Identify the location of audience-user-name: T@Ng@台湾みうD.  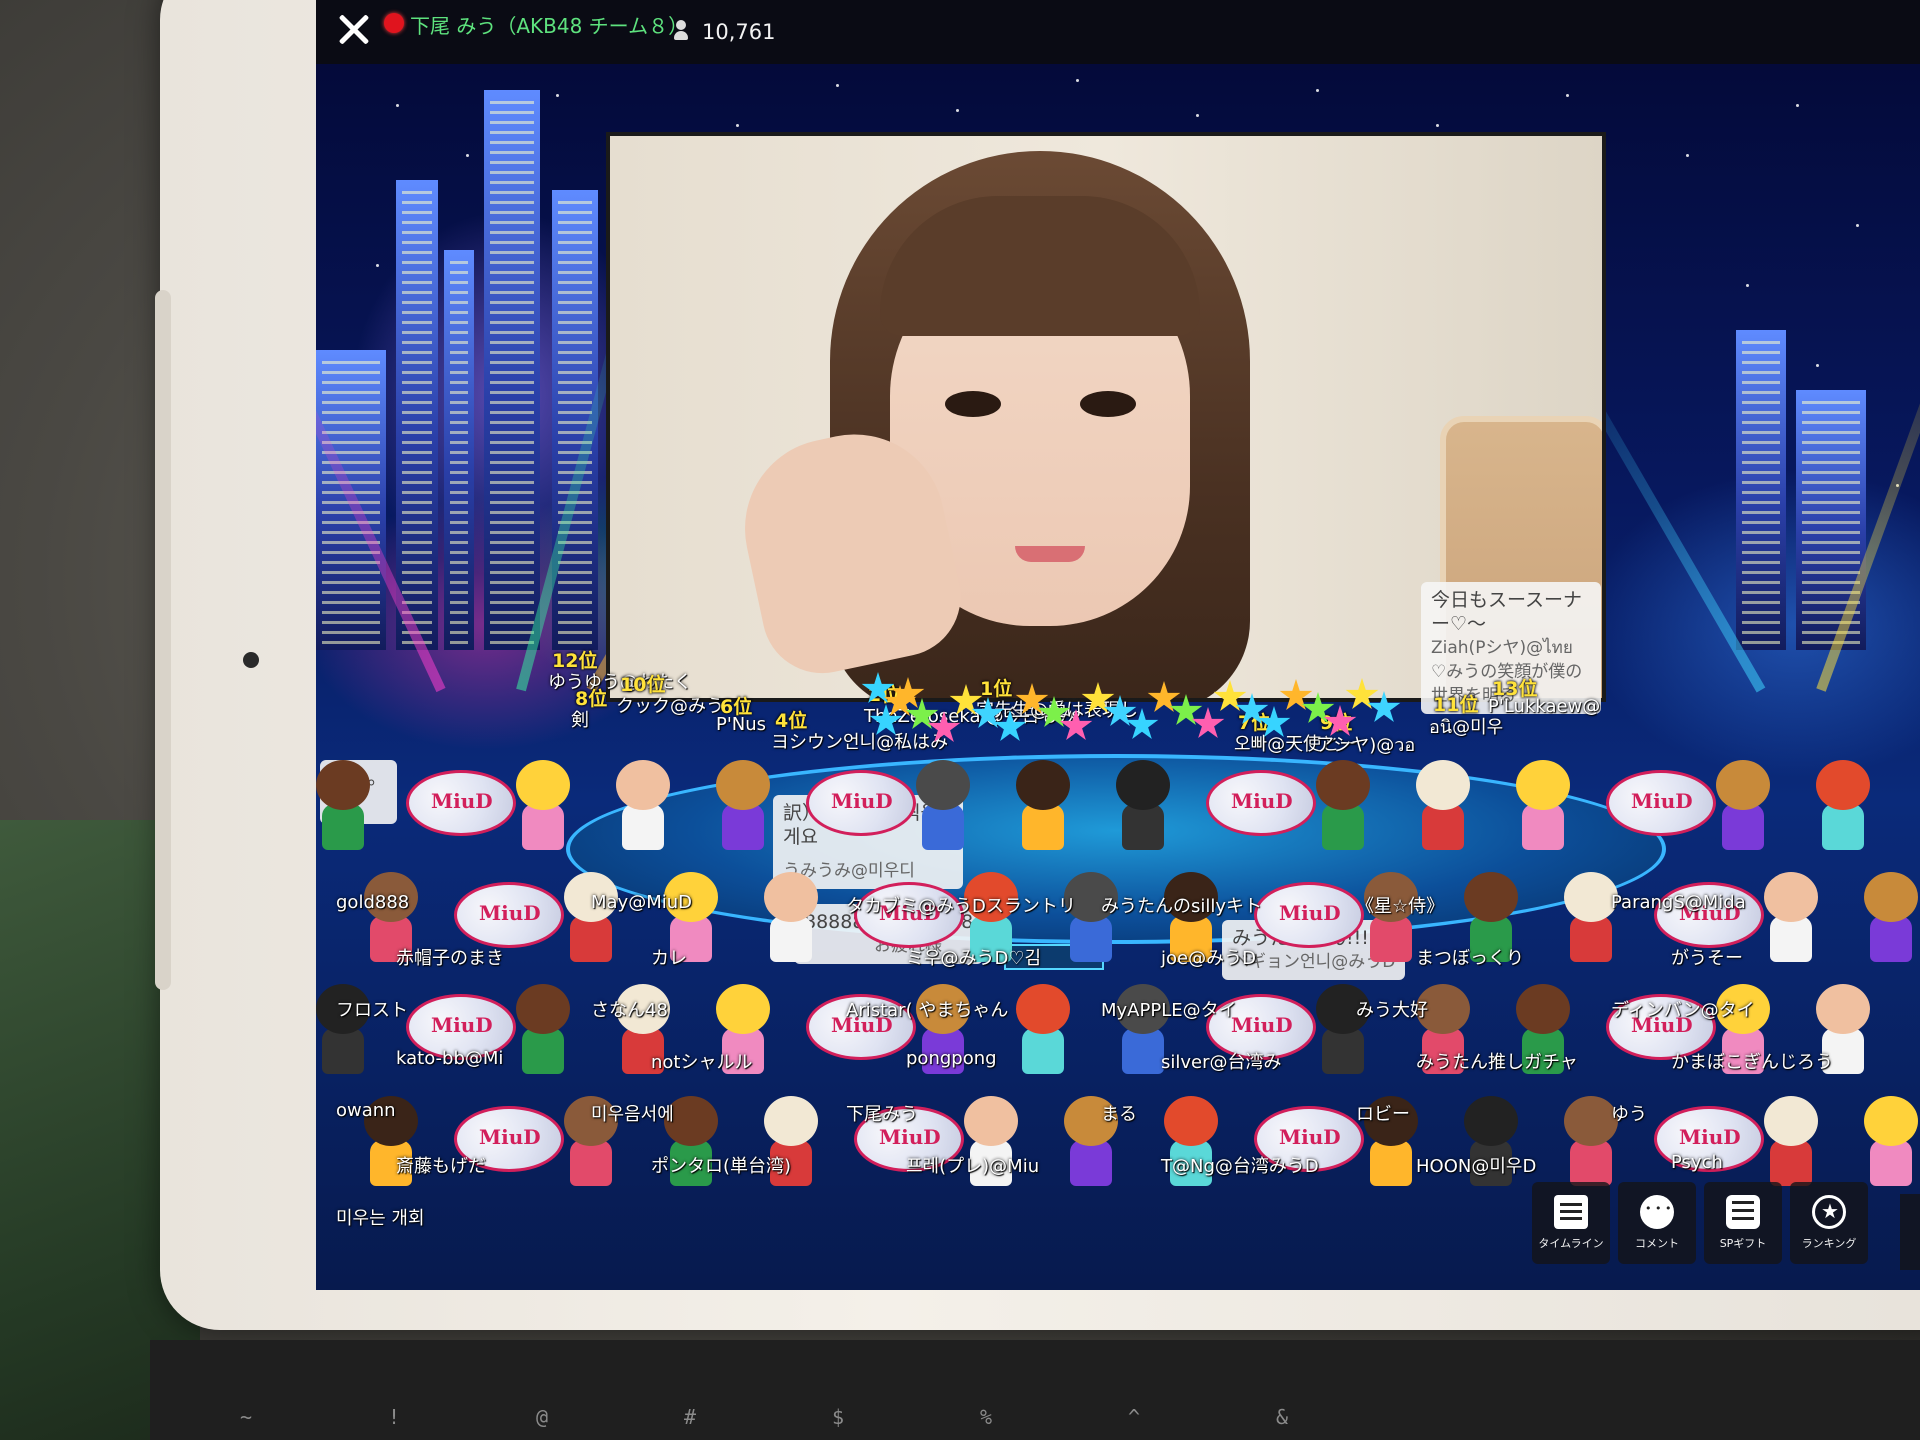
(1240, 1166).